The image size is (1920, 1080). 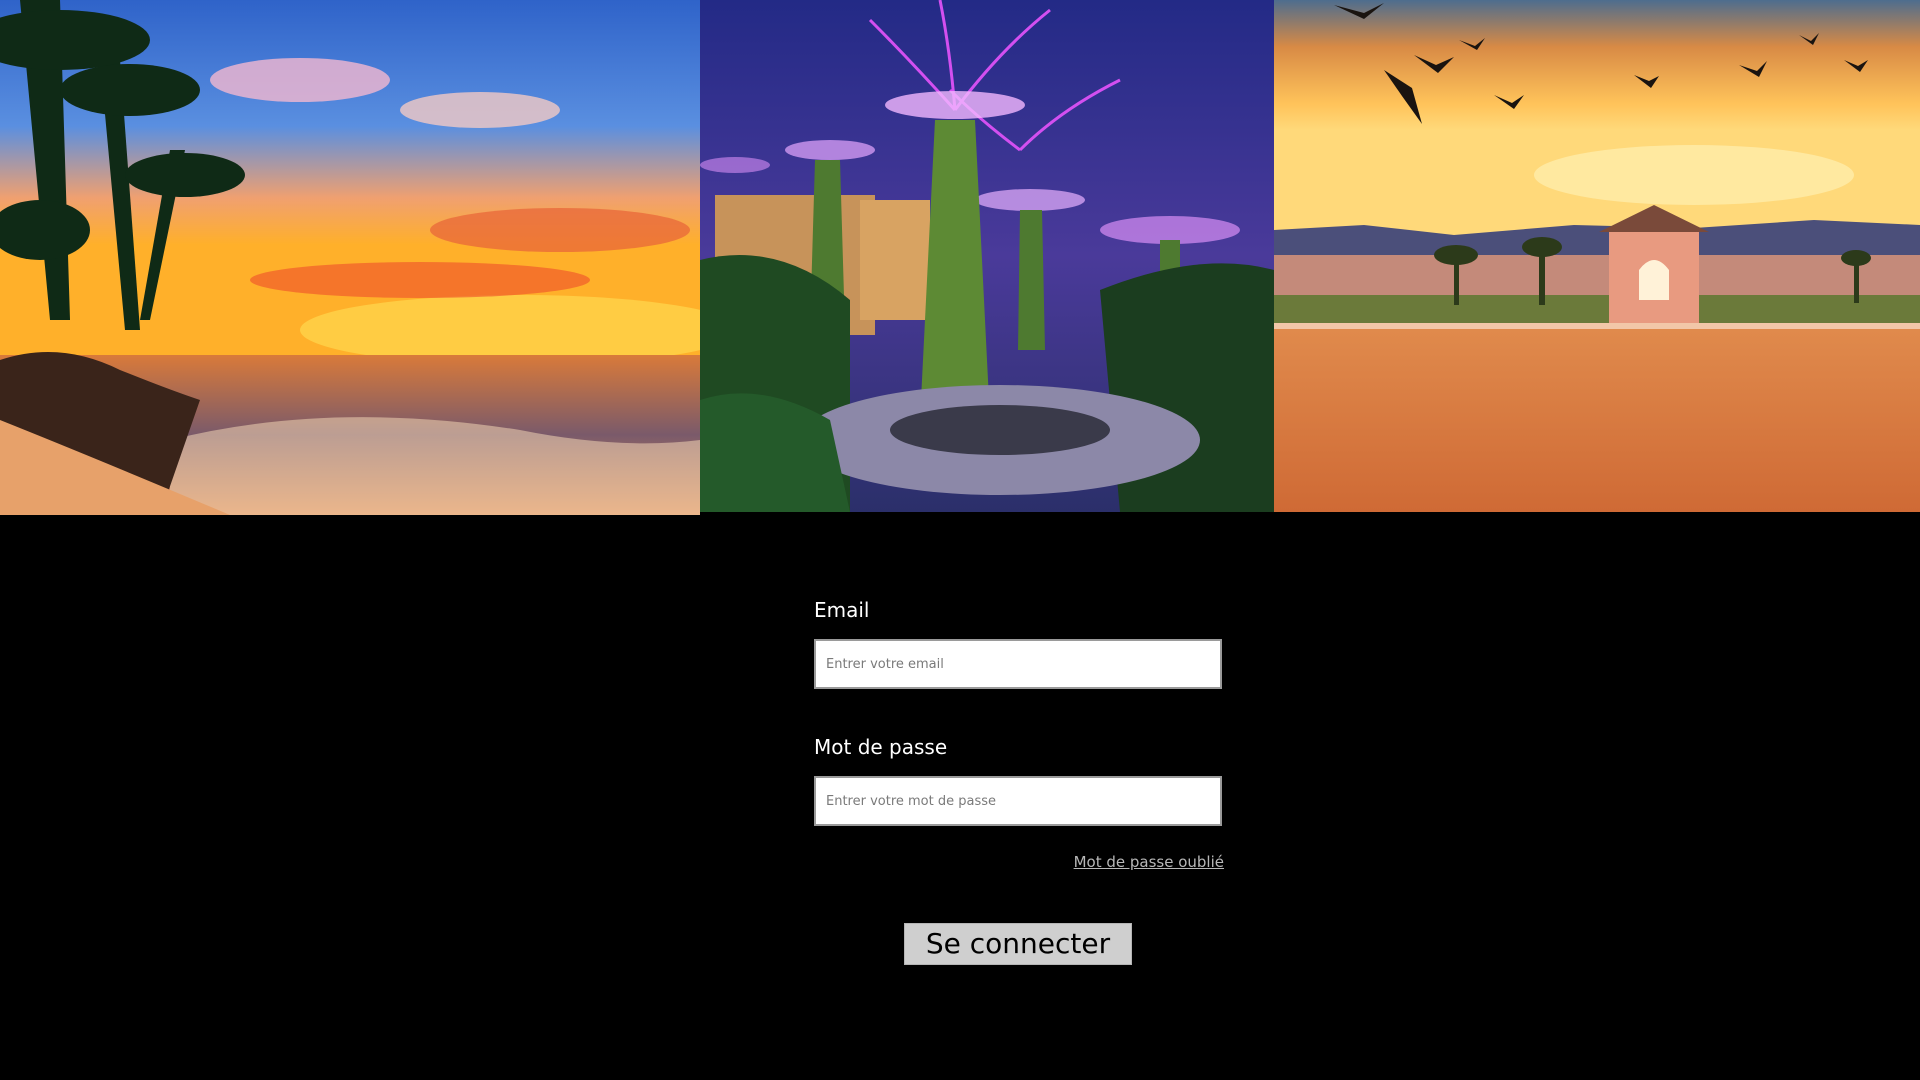 What do you see at coordinates (842, 610) in the screenshot?
I see `email-label: Email` at bounding box center [842, 610].